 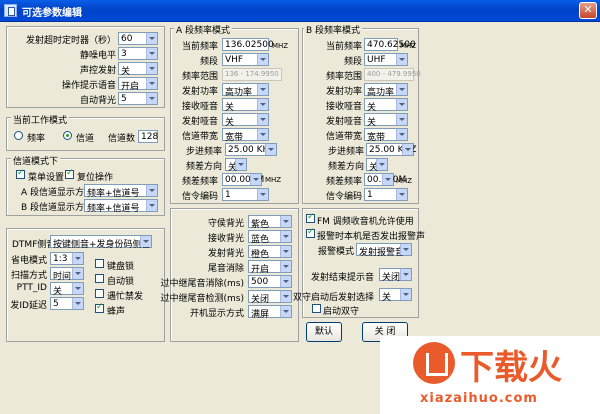 I want to click on power-on-display-select: 满屏, so click(x=270, y=312).